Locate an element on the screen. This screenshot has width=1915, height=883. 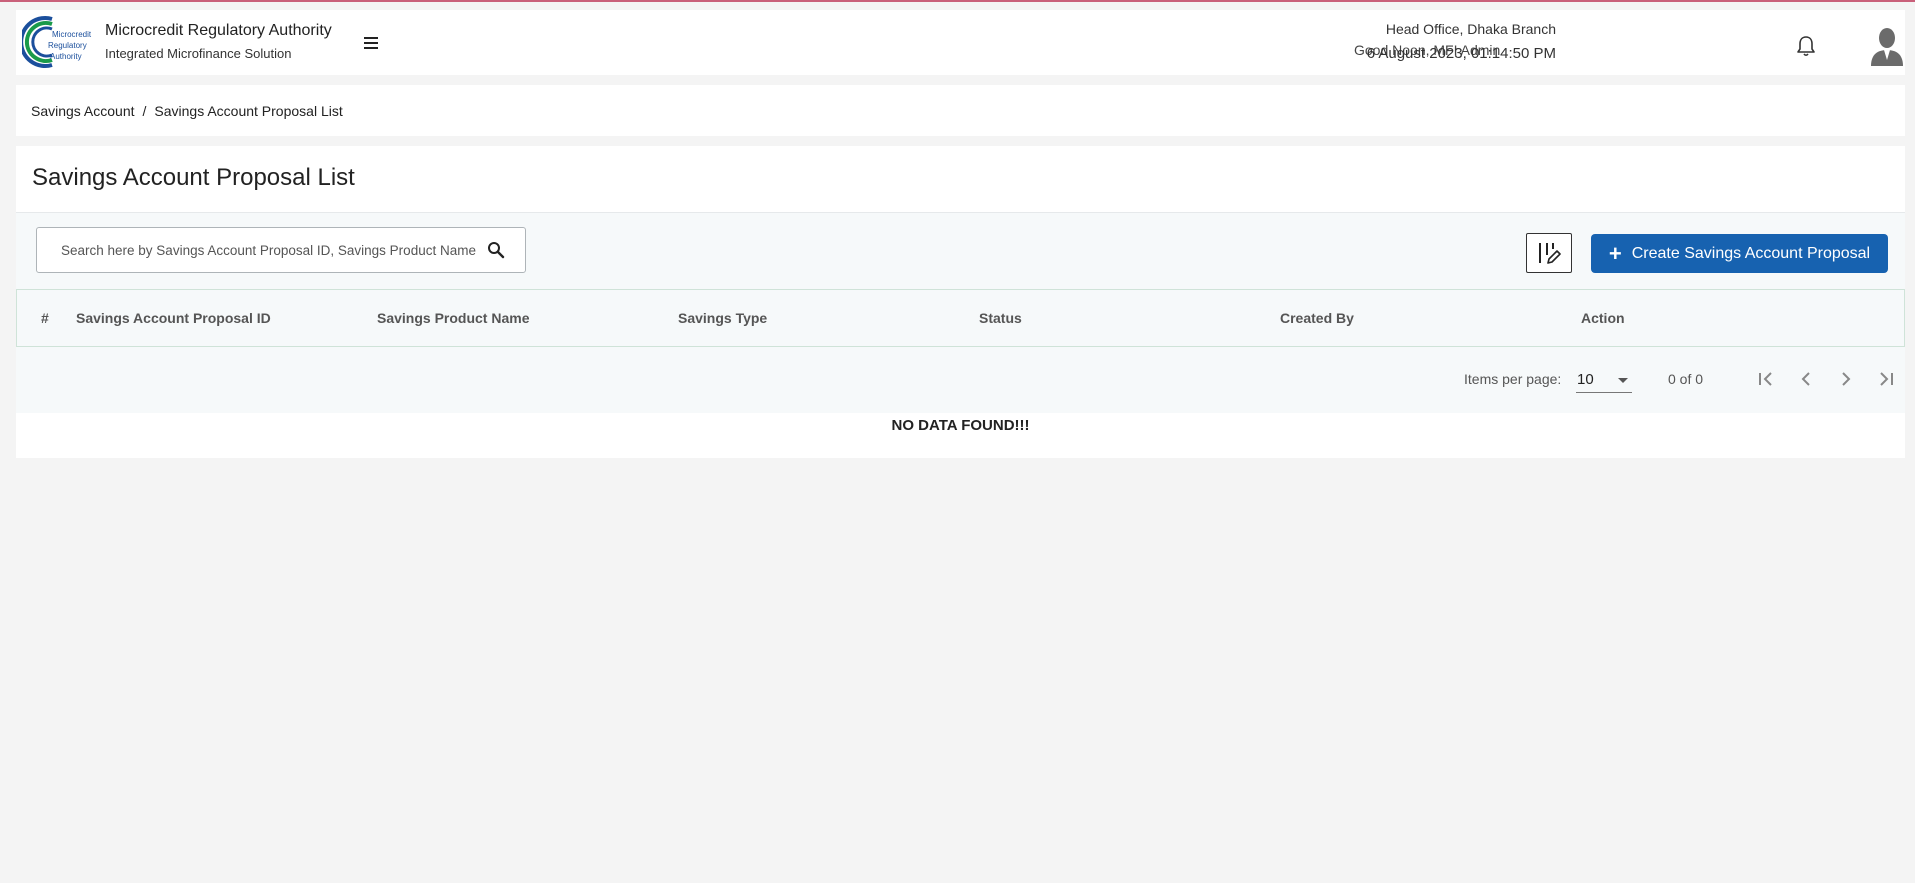
items-per-page-value: 10 is located at coordinates (1585, 379).